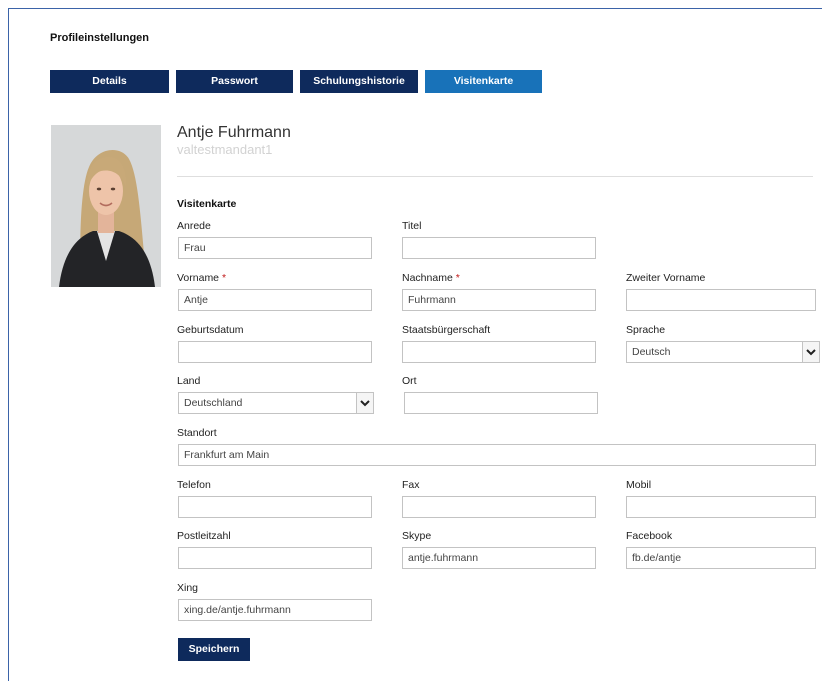 The image size is (822, 681). What do you see at coordinates (501, 403) in the screenshot?
I see `ort-input` at bounding box center [501, 403].